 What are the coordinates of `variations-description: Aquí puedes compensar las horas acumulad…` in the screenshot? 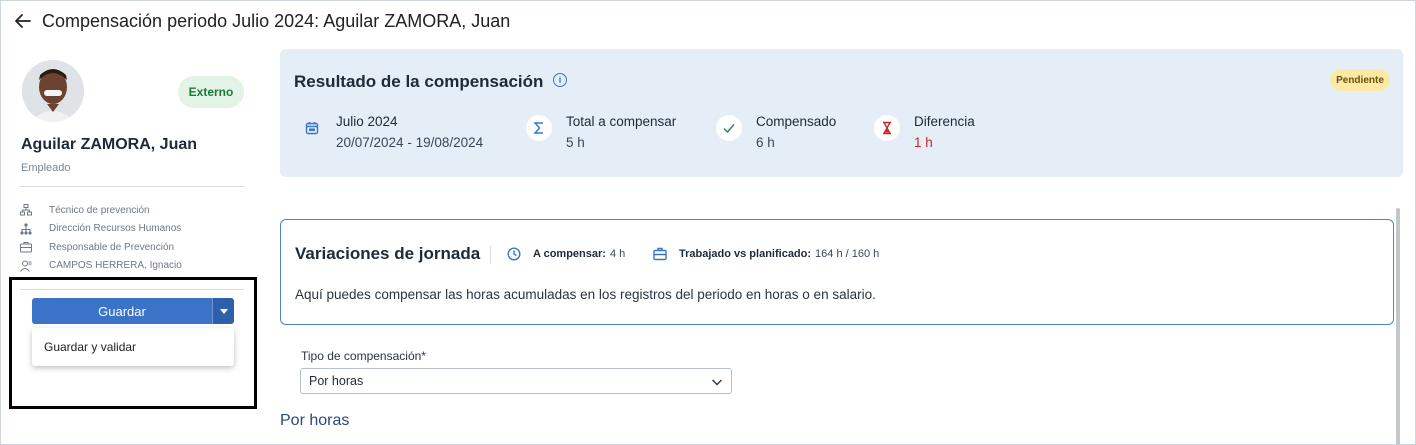 It's located at (585, 294).